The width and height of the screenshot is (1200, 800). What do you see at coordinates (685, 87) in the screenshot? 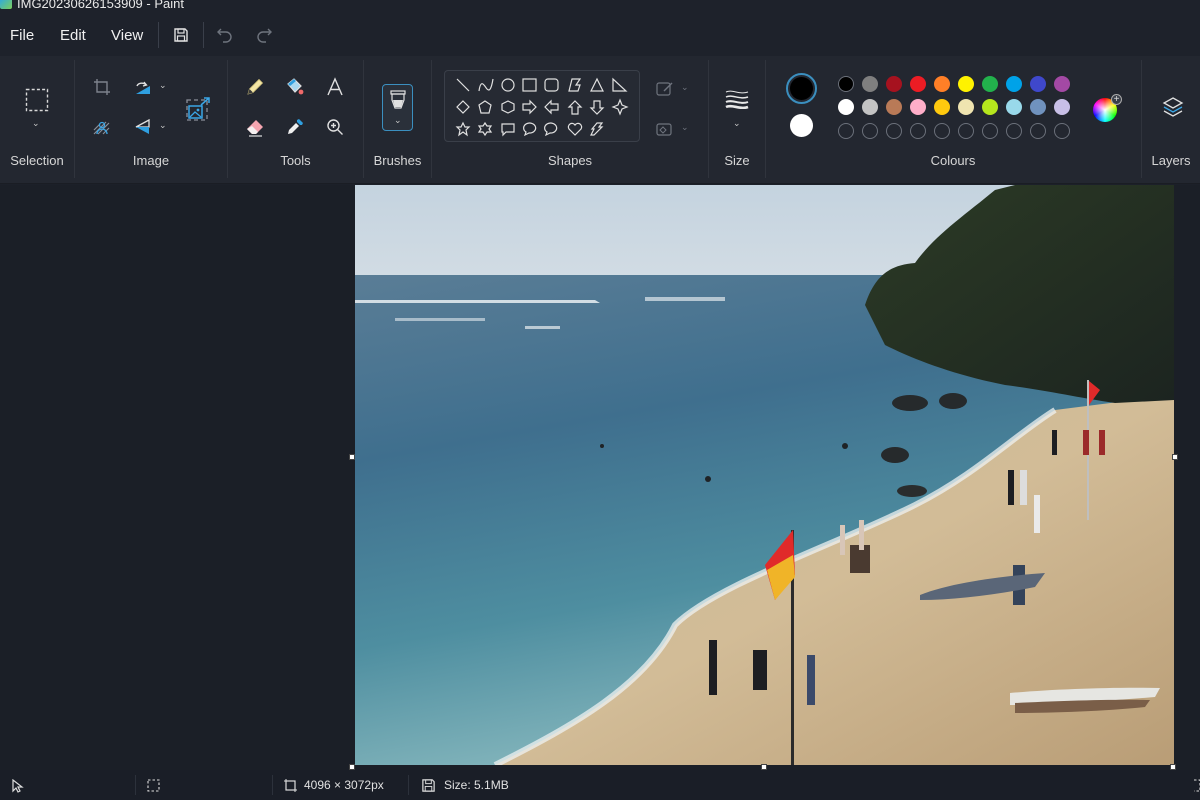
I see `outline-chevron-icon: ⌄` at bounding box center [685, 87].